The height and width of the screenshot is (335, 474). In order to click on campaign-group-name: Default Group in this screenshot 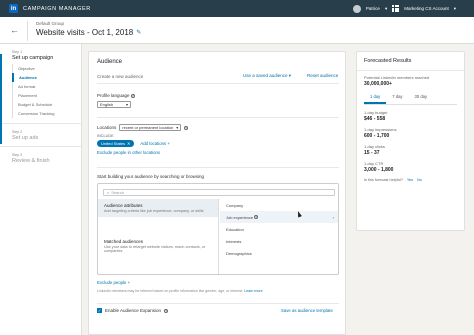, I will do `click(50, 23)`.